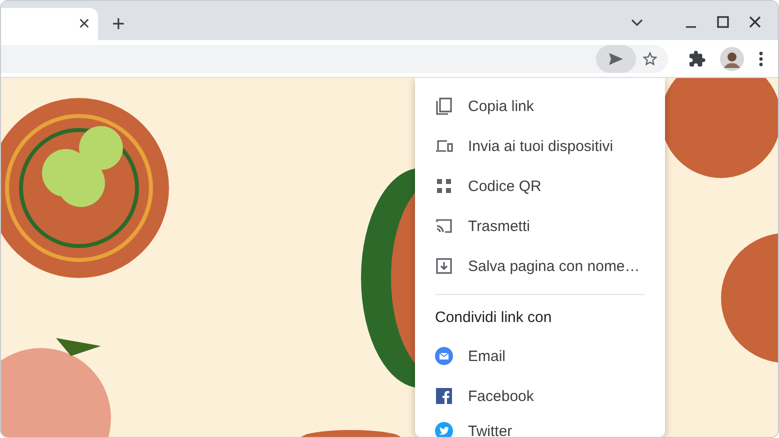  Describe the element at coordinates (78, 347) in the screenshot. I see `leaf-drawing` at that location.